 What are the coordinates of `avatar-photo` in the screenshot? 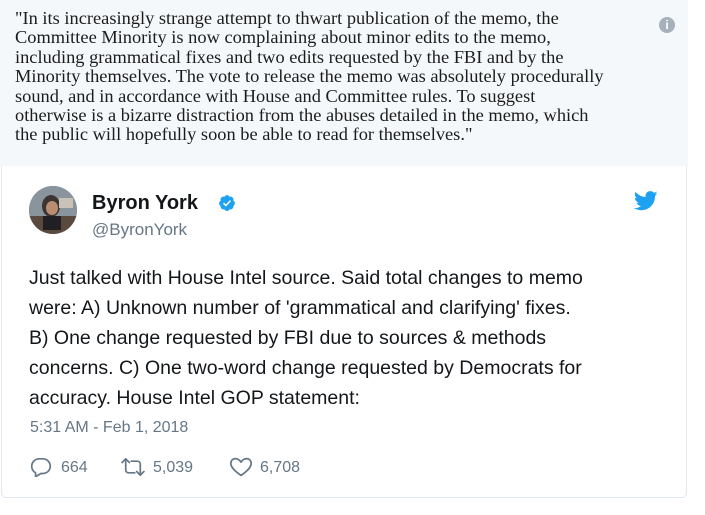 It's located at (53, 210).